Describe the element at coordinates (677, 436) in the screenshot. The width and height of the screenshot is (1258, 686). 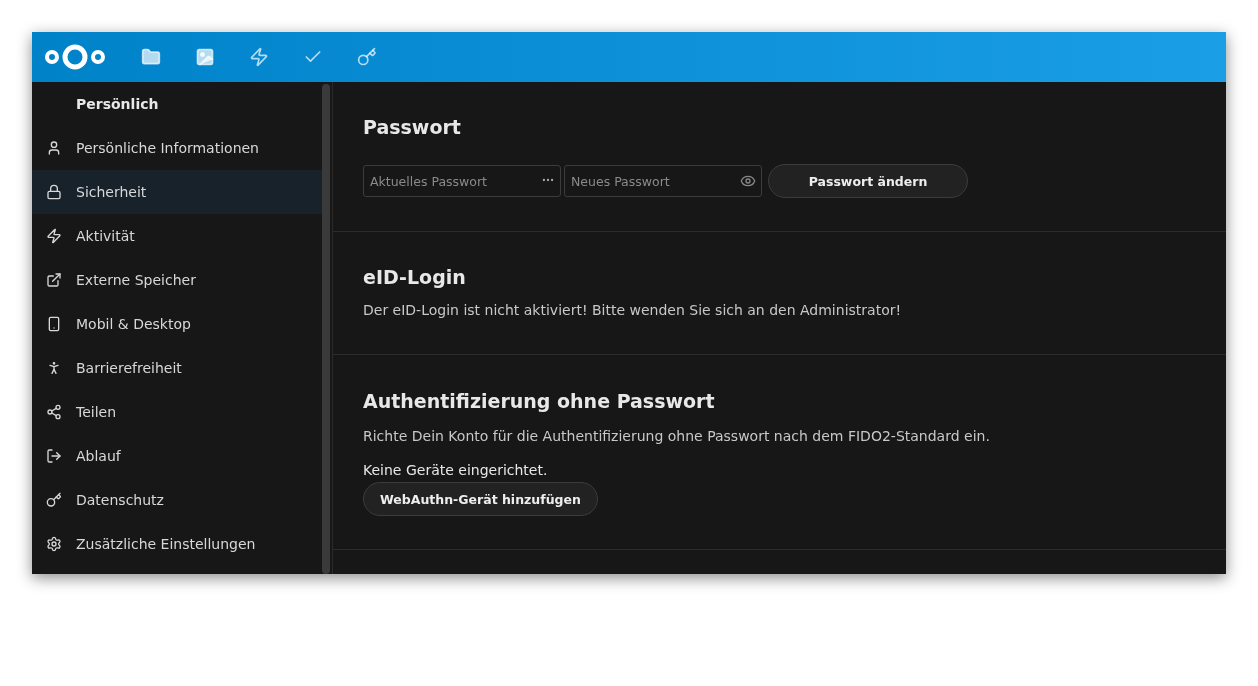
I see `description-text: Richte Dein Konto für die Authentifizierung ohne Passwort nach dem FIDO2-Standard ein.` at that location.